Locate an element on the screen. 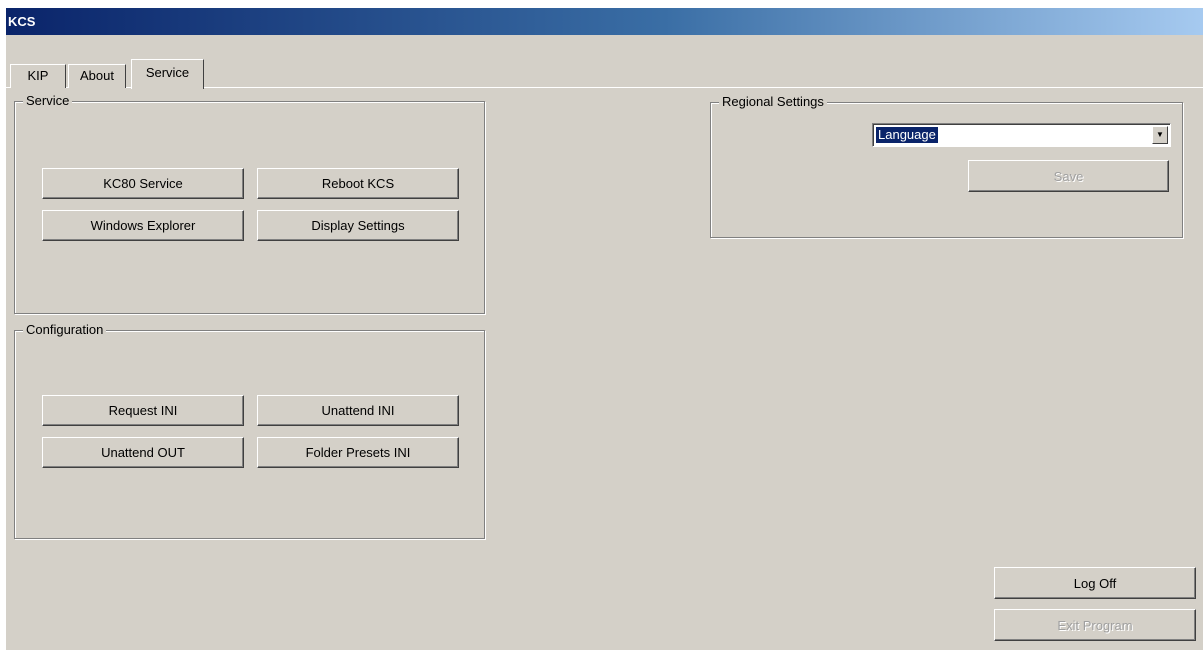 The height and width of the screenshot is (650, 1203). tab-about-label: About is located at coordinates (97, 75).